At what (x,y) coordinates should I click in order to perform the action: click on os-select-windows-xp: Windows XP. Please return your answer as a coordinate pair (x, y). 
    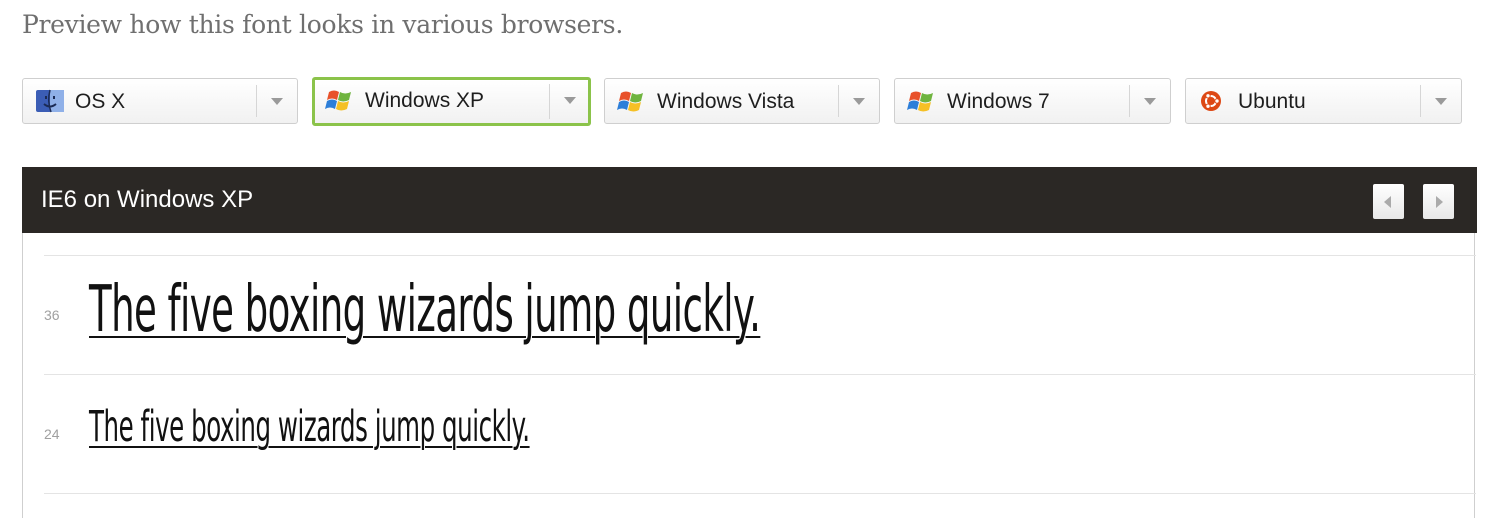
    Looking at the image, I should click on (451, 101).